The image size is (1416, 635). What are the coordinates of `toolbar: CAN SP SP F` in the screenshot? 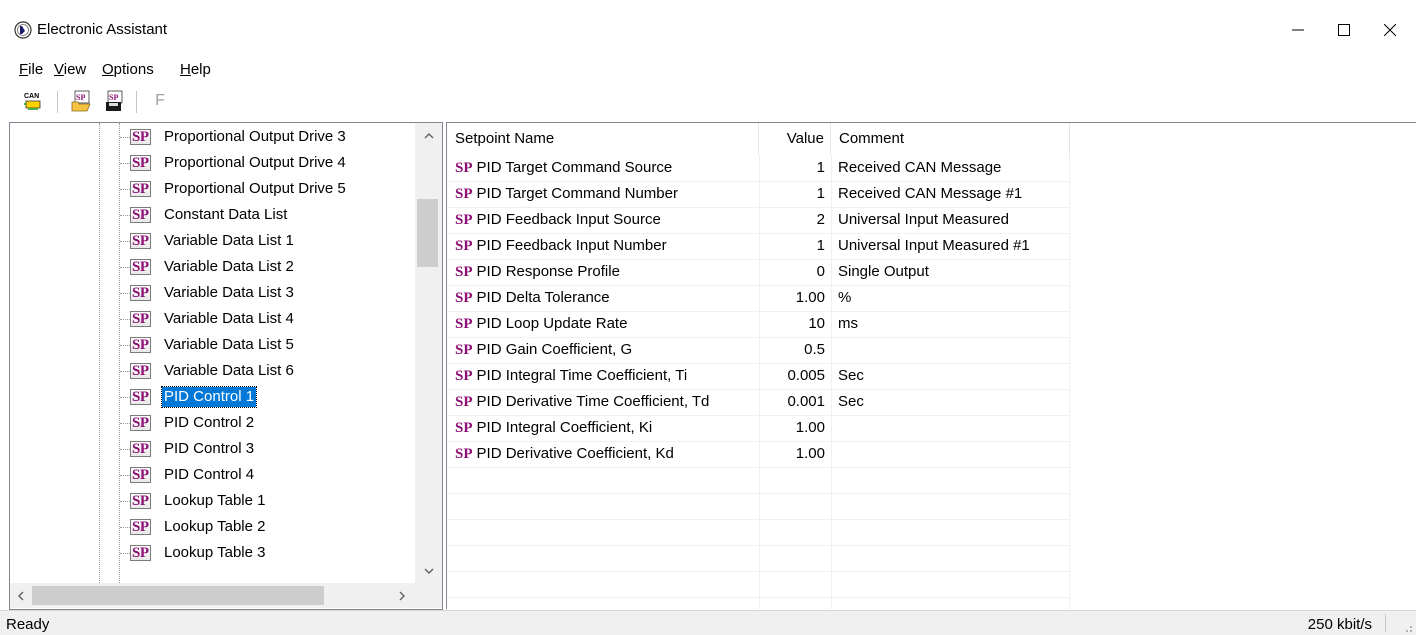 It's located at (708, 101).